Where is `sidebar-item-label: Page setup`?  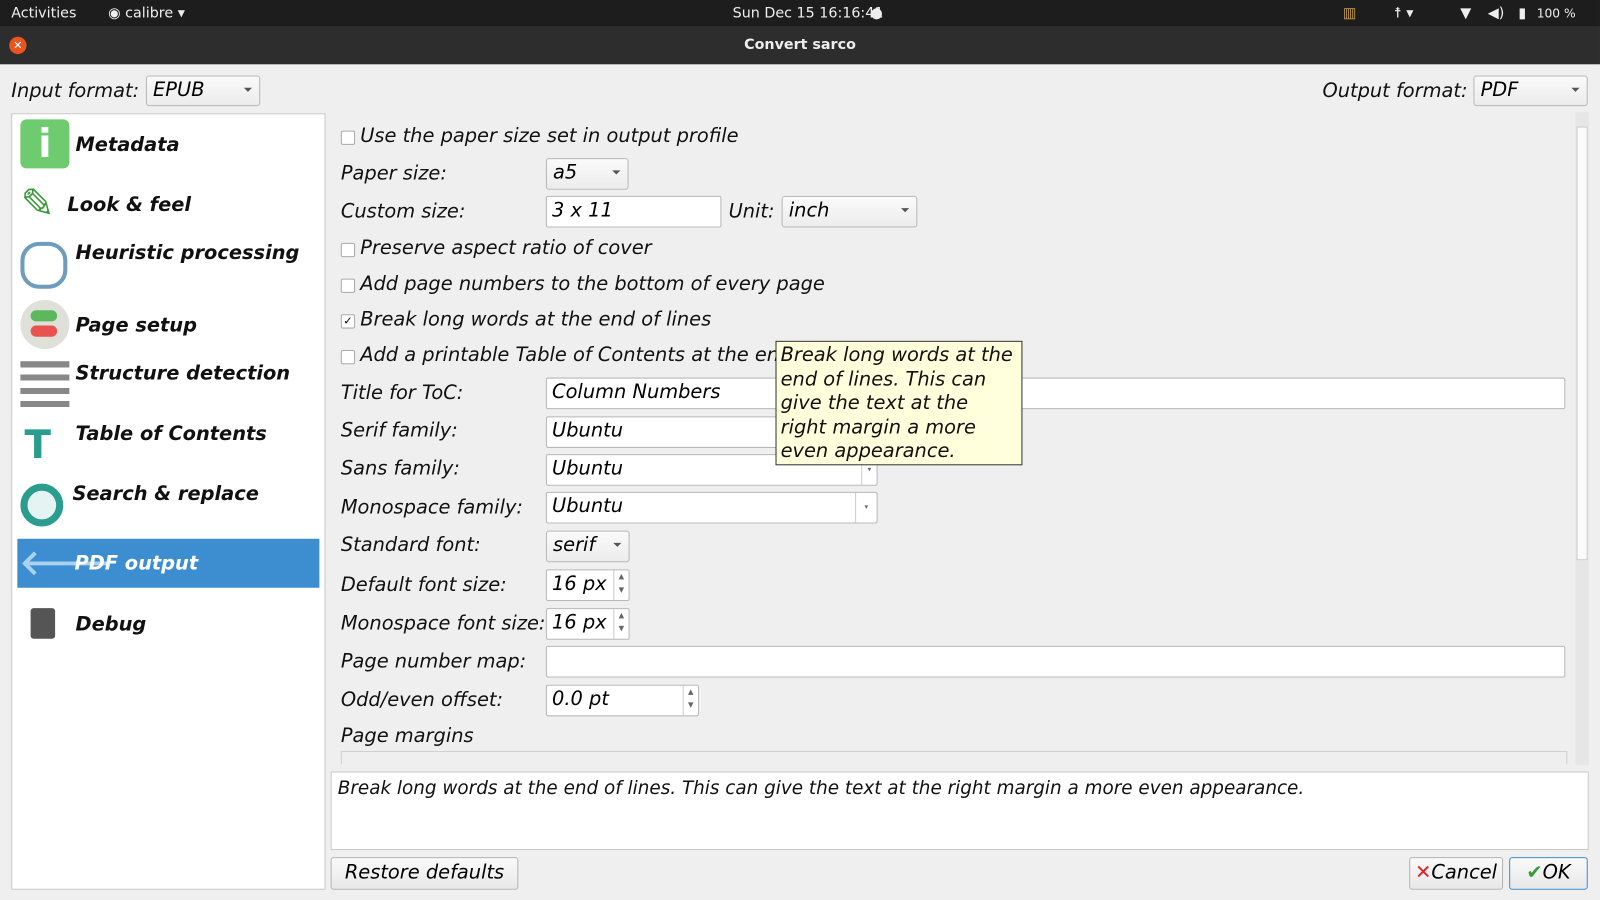 sidebar-item-label: Page setup is located at coordinates (136, 325).